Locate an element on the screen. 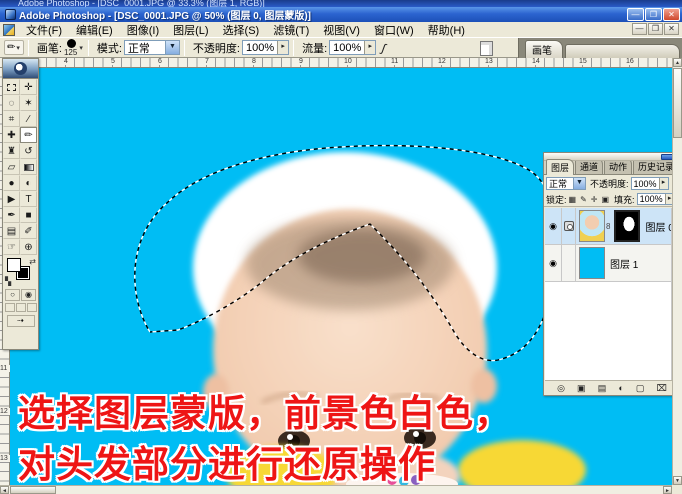 Image resolution: width=682 pixels, height=494 pixels. layer-name: 图层 1 is located at coordinates (624, 263).